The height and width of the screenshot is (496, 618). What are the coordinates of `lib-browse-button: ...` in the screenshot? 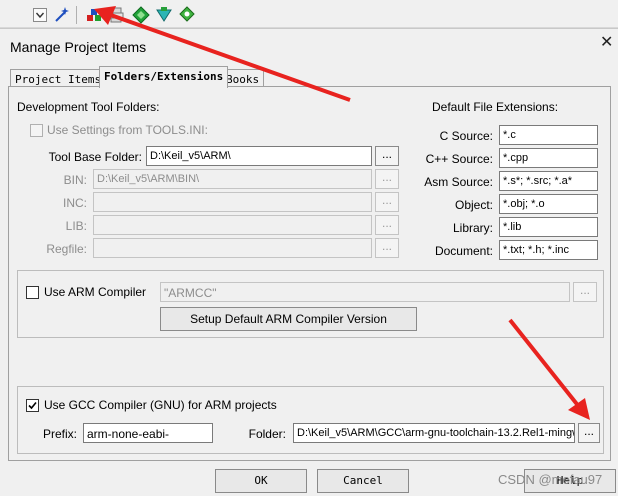 It's located at (387, 225).